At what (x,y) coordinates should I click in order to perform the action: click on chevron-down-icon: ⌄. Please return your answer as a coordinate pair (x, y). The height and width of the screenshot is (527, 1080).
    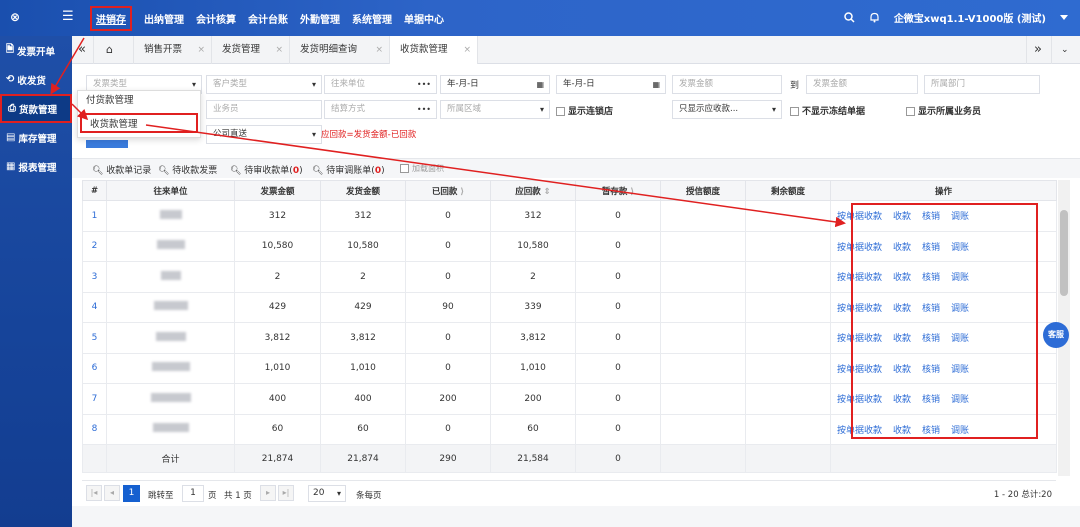
    Looking at the image, I should click on (1066, 50).